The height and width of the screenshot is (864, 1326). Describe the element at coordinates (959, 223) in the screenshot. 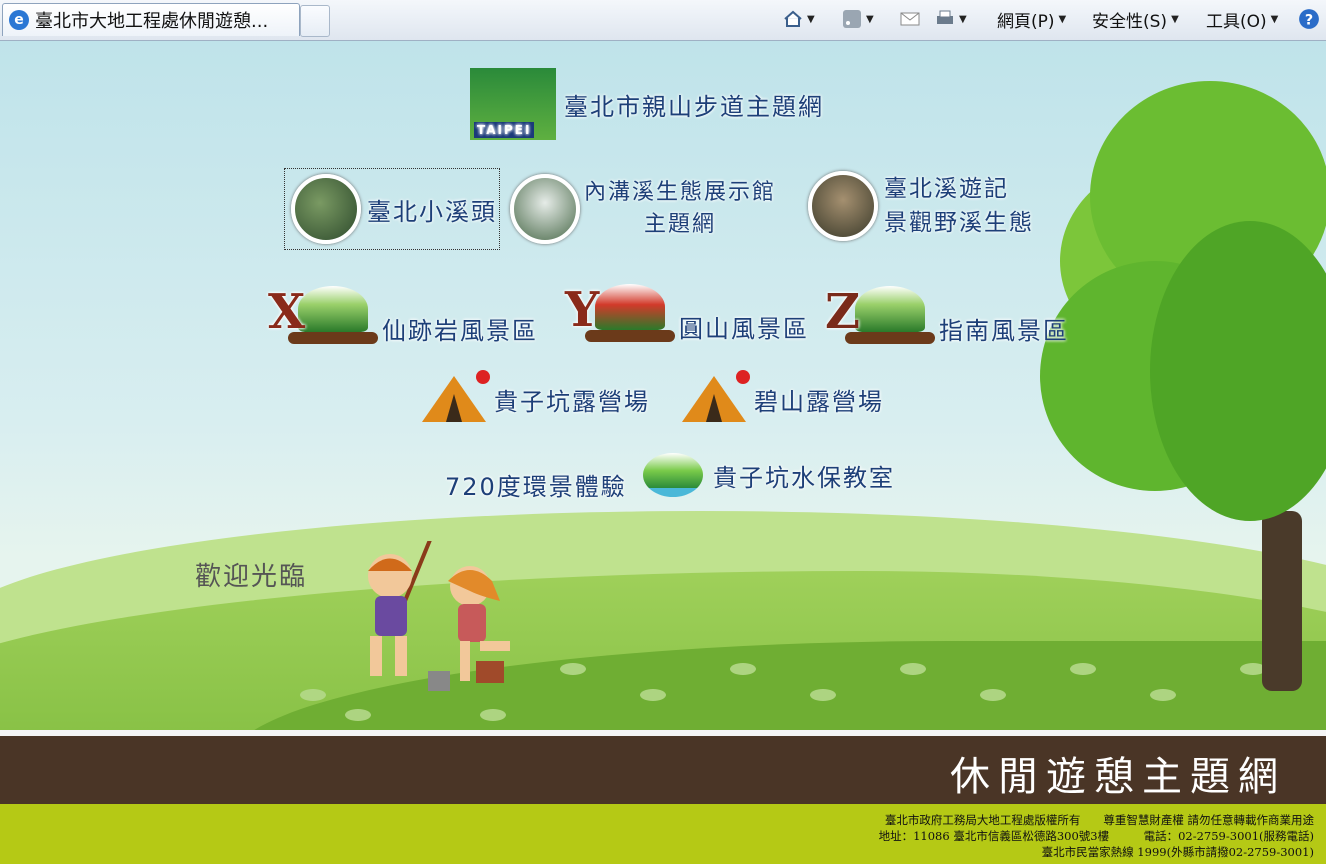

I see `creek-label-line2: 景觀野溪生態` at that location.